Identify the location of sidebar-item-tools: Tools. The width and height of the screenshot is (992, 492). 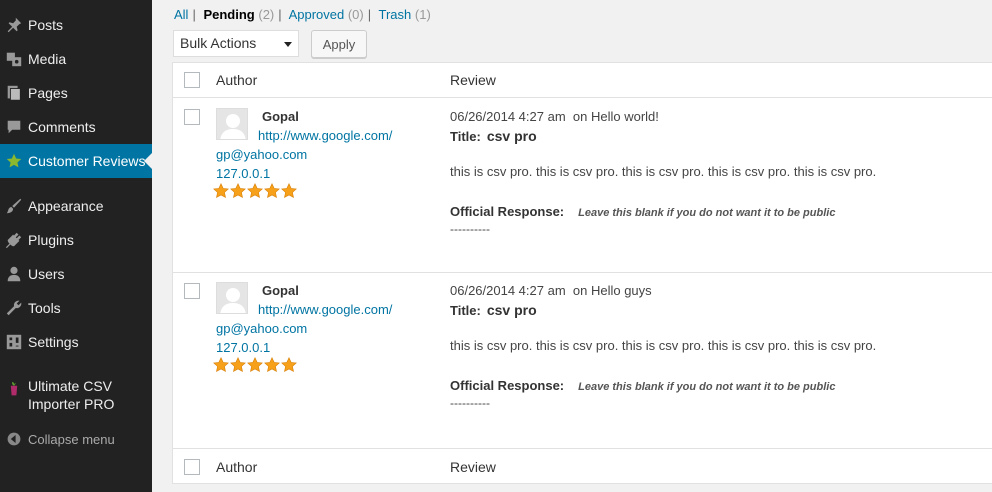
(76, 308).